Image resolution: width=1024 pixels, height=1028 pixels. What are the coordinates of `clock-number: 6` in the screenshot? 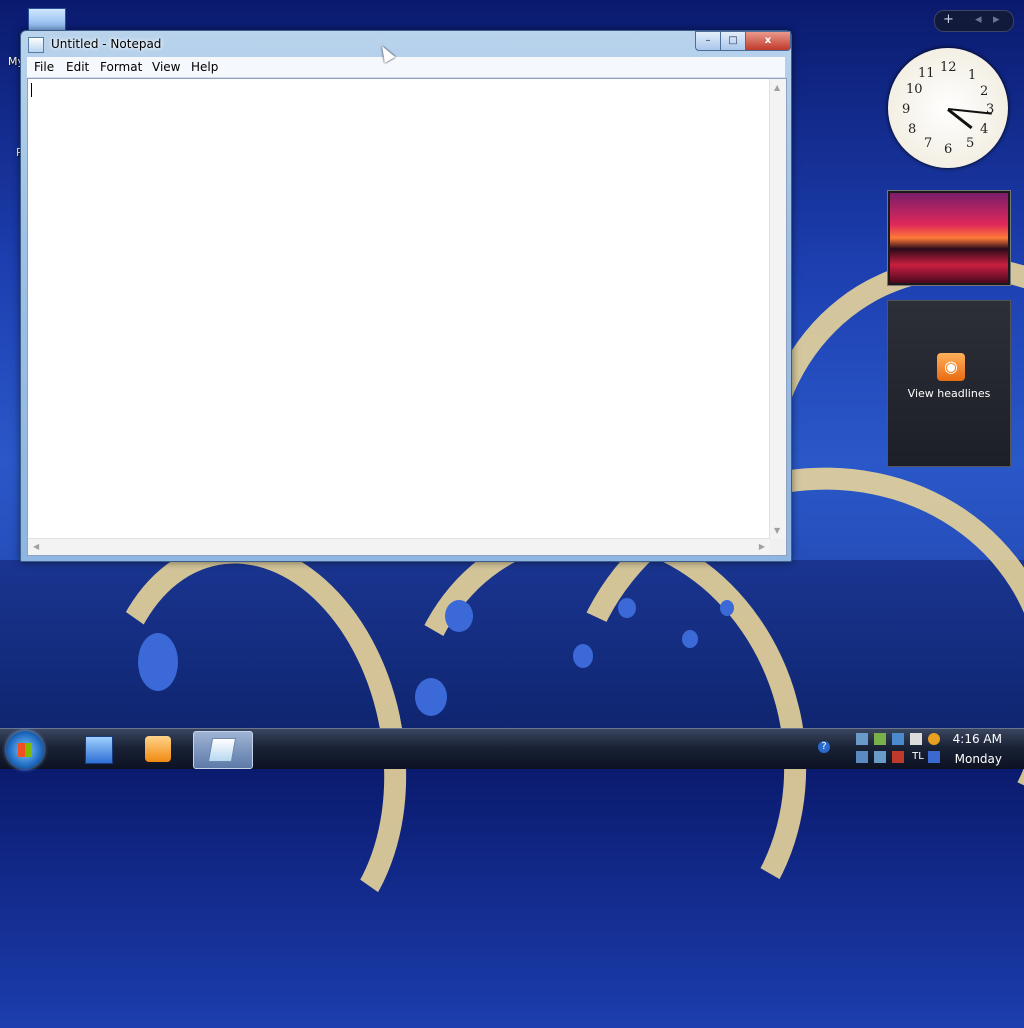 It's located at (948, 149).